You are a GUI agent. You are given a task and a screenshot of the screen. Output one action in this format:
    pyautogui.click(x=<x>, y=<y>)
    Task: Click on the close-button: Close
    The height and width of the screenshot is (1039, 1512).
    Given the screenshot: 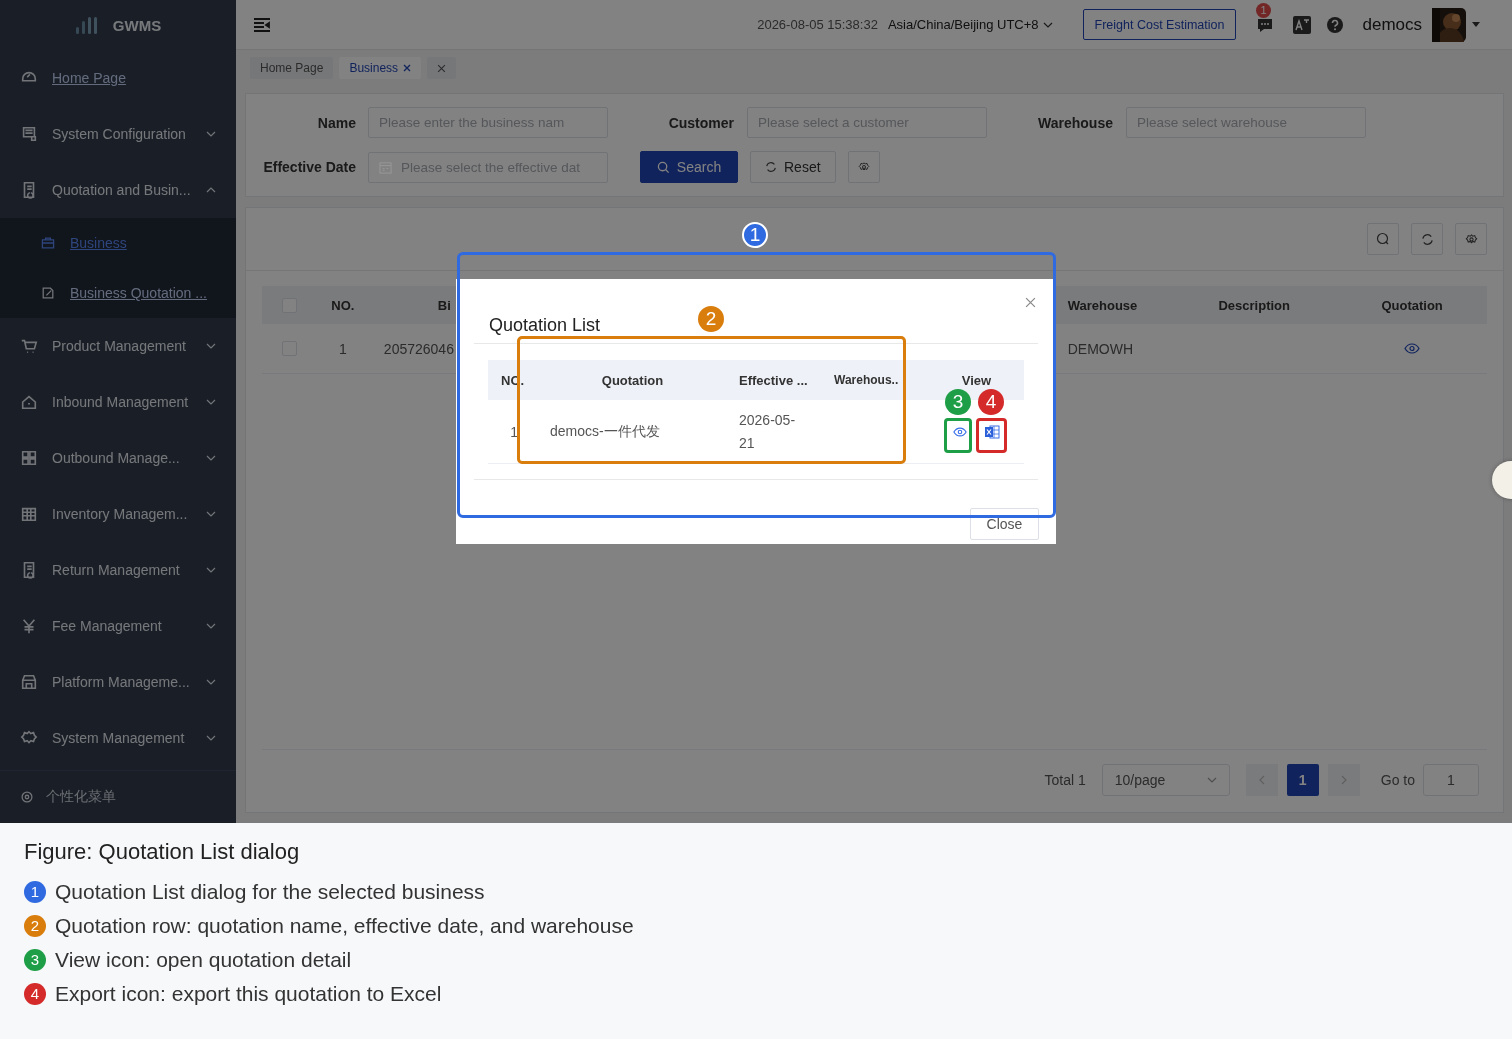 What is the action you would take?
    pyautogui.click(x=1004, y=524)
    